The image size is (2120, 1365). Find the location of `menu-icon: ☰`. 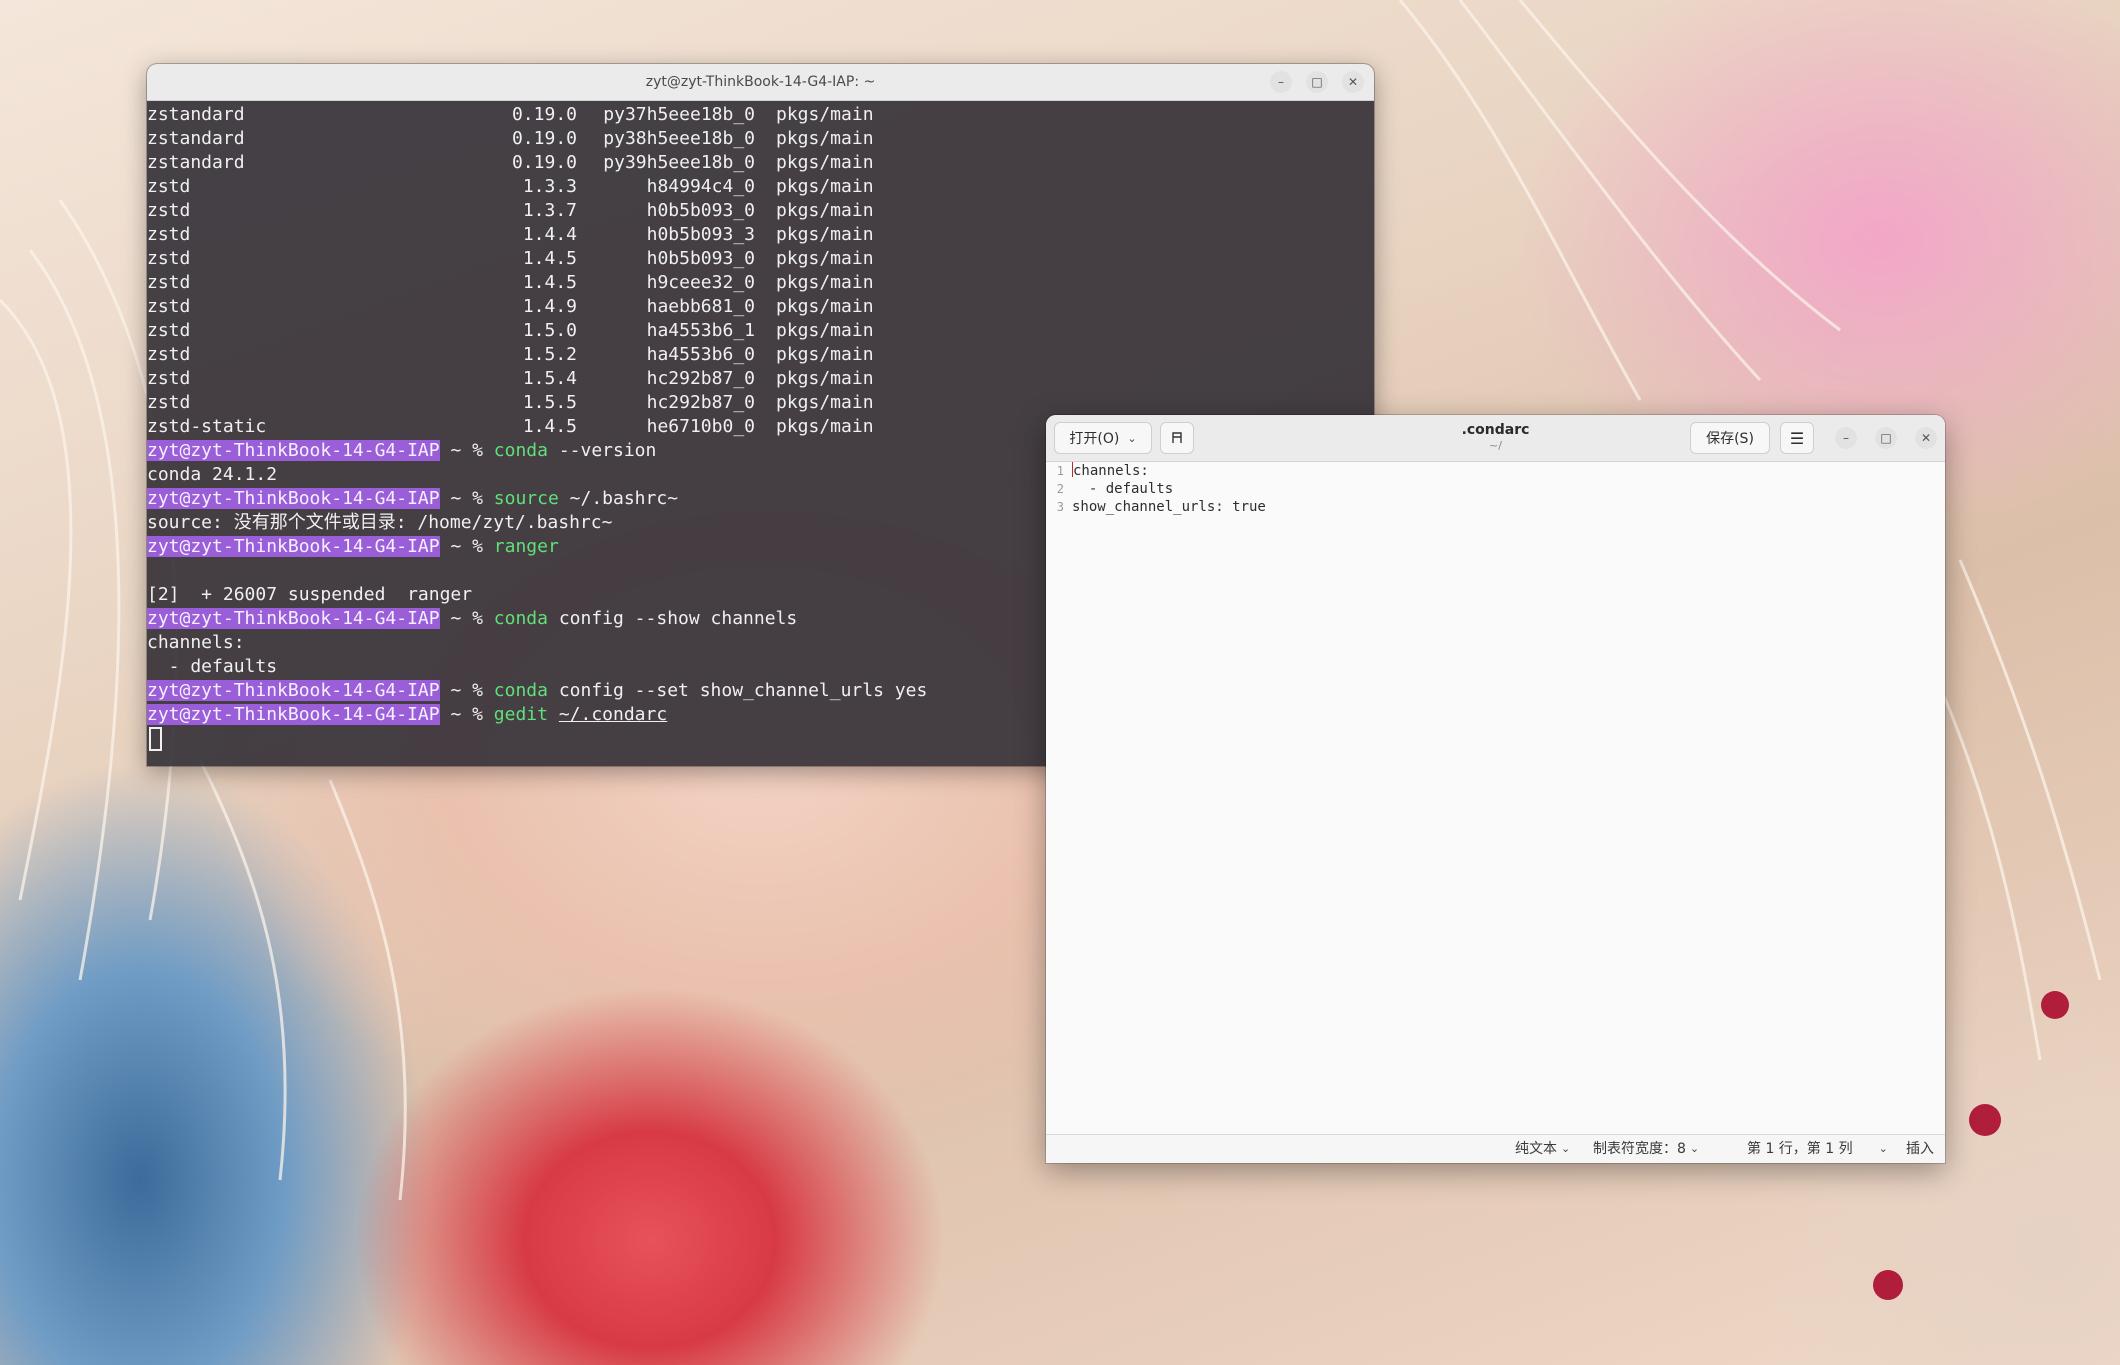

menu-icon: ☰ is located at coordinates (1797, 438).